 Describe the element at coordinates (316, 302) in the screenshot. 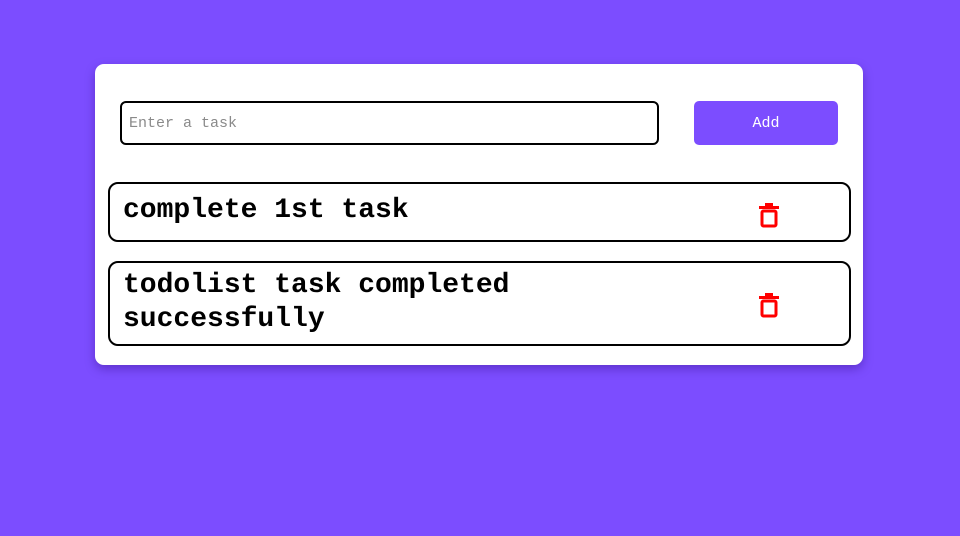

I see `task-text: todolist task completed successfully` at that location.